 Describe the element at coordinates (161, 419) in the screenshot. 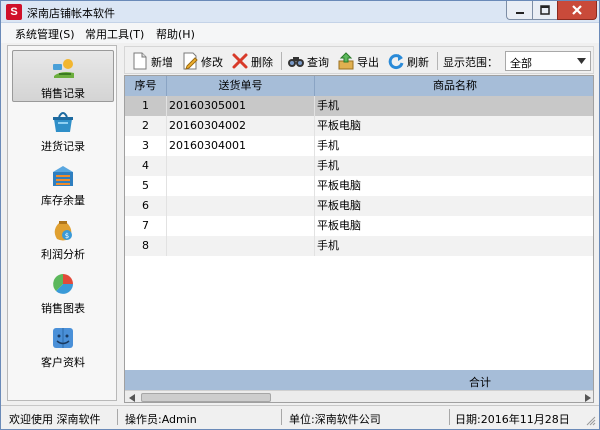

I see `status-operator: 操作员:Admin` at that location.